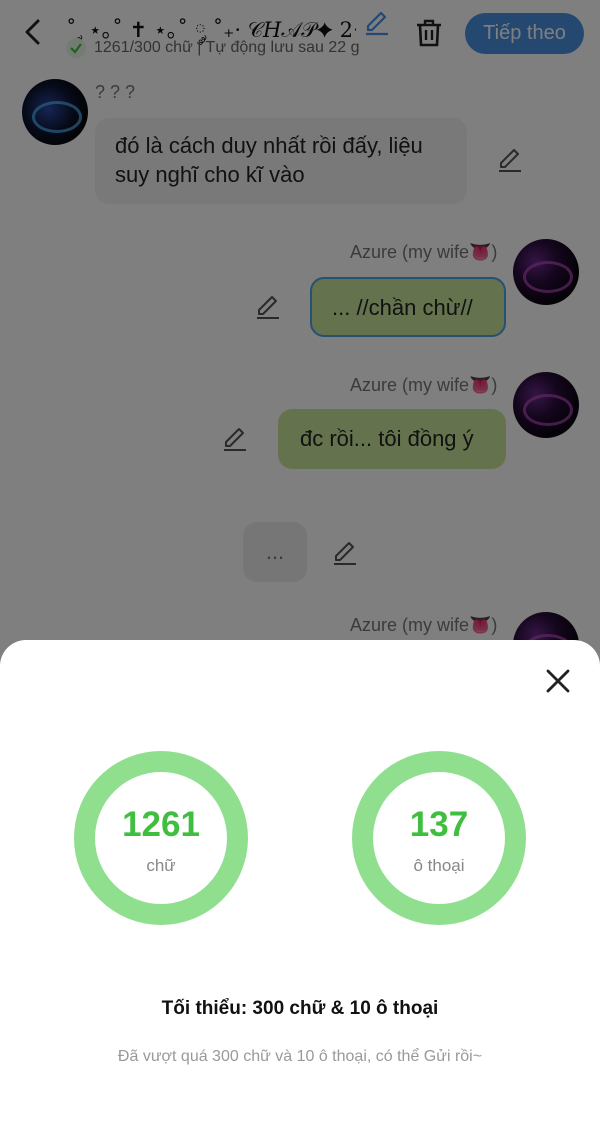 The height and width of the screenshot is (1129, 600). Describe the element at coordinates (439, 865) in the screenshot. I see `dialog-count-label: ô thoại` at that location.